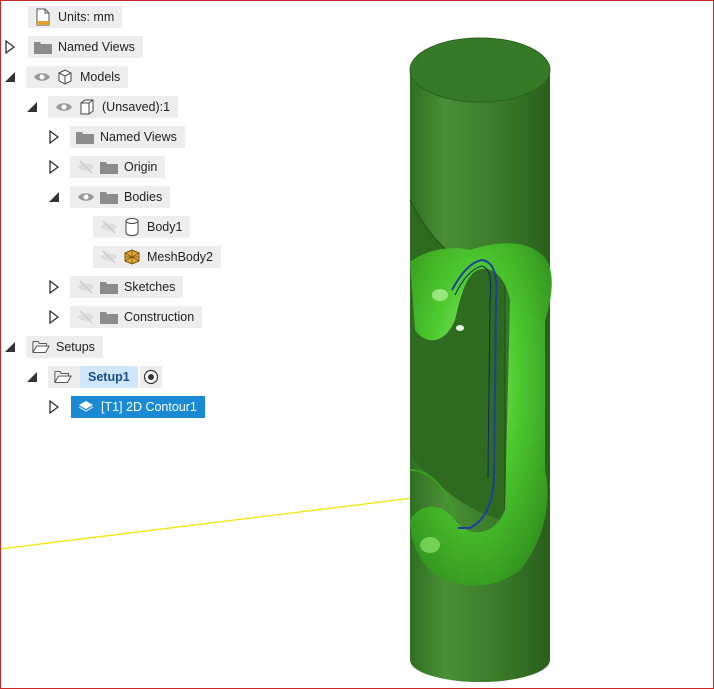  I want to click on origin-label: Origin, so click(141, 167).